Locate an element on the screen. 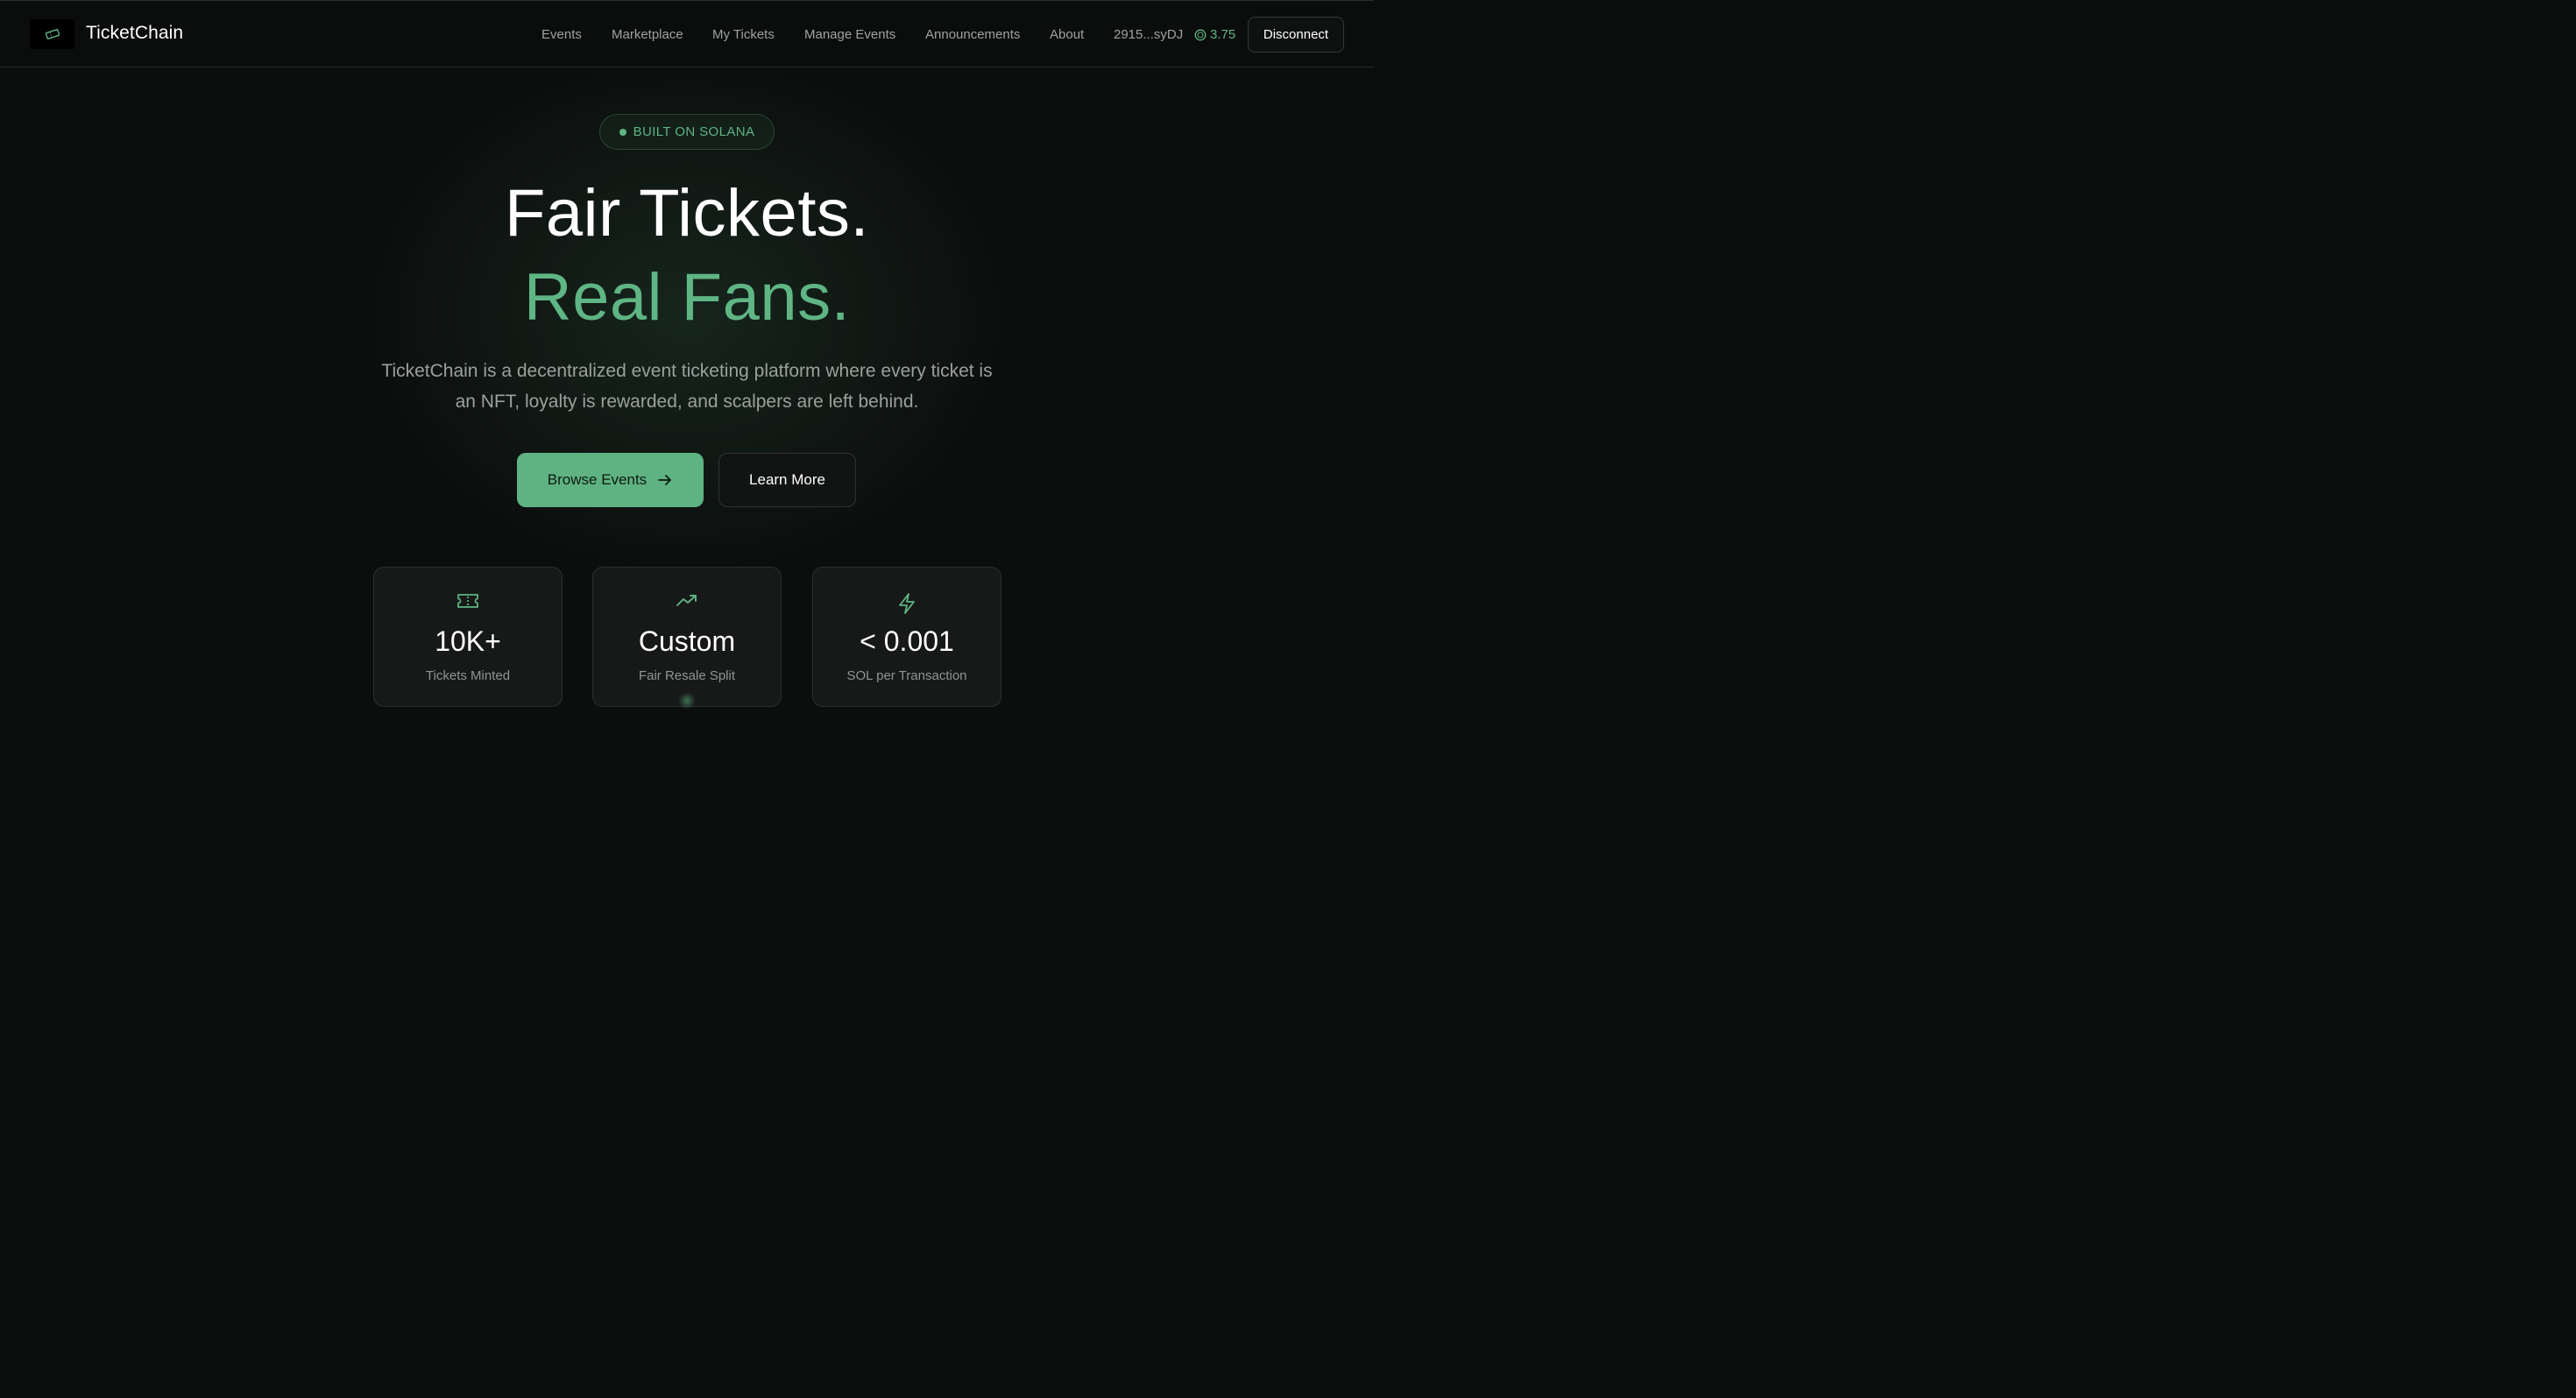  solana-coin-icon is located at coordinates (1200, 34).